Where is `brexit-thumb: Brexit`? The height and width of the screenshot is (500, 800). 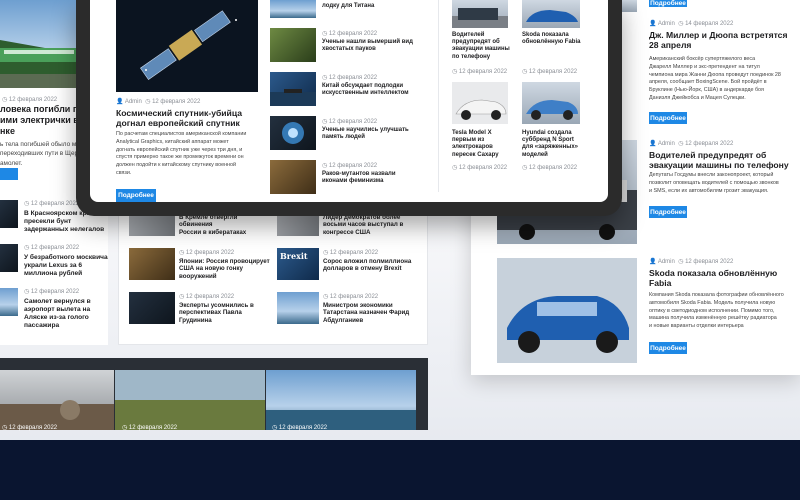
brexit-thumb: Brexit is located at coordinates (298, 264).